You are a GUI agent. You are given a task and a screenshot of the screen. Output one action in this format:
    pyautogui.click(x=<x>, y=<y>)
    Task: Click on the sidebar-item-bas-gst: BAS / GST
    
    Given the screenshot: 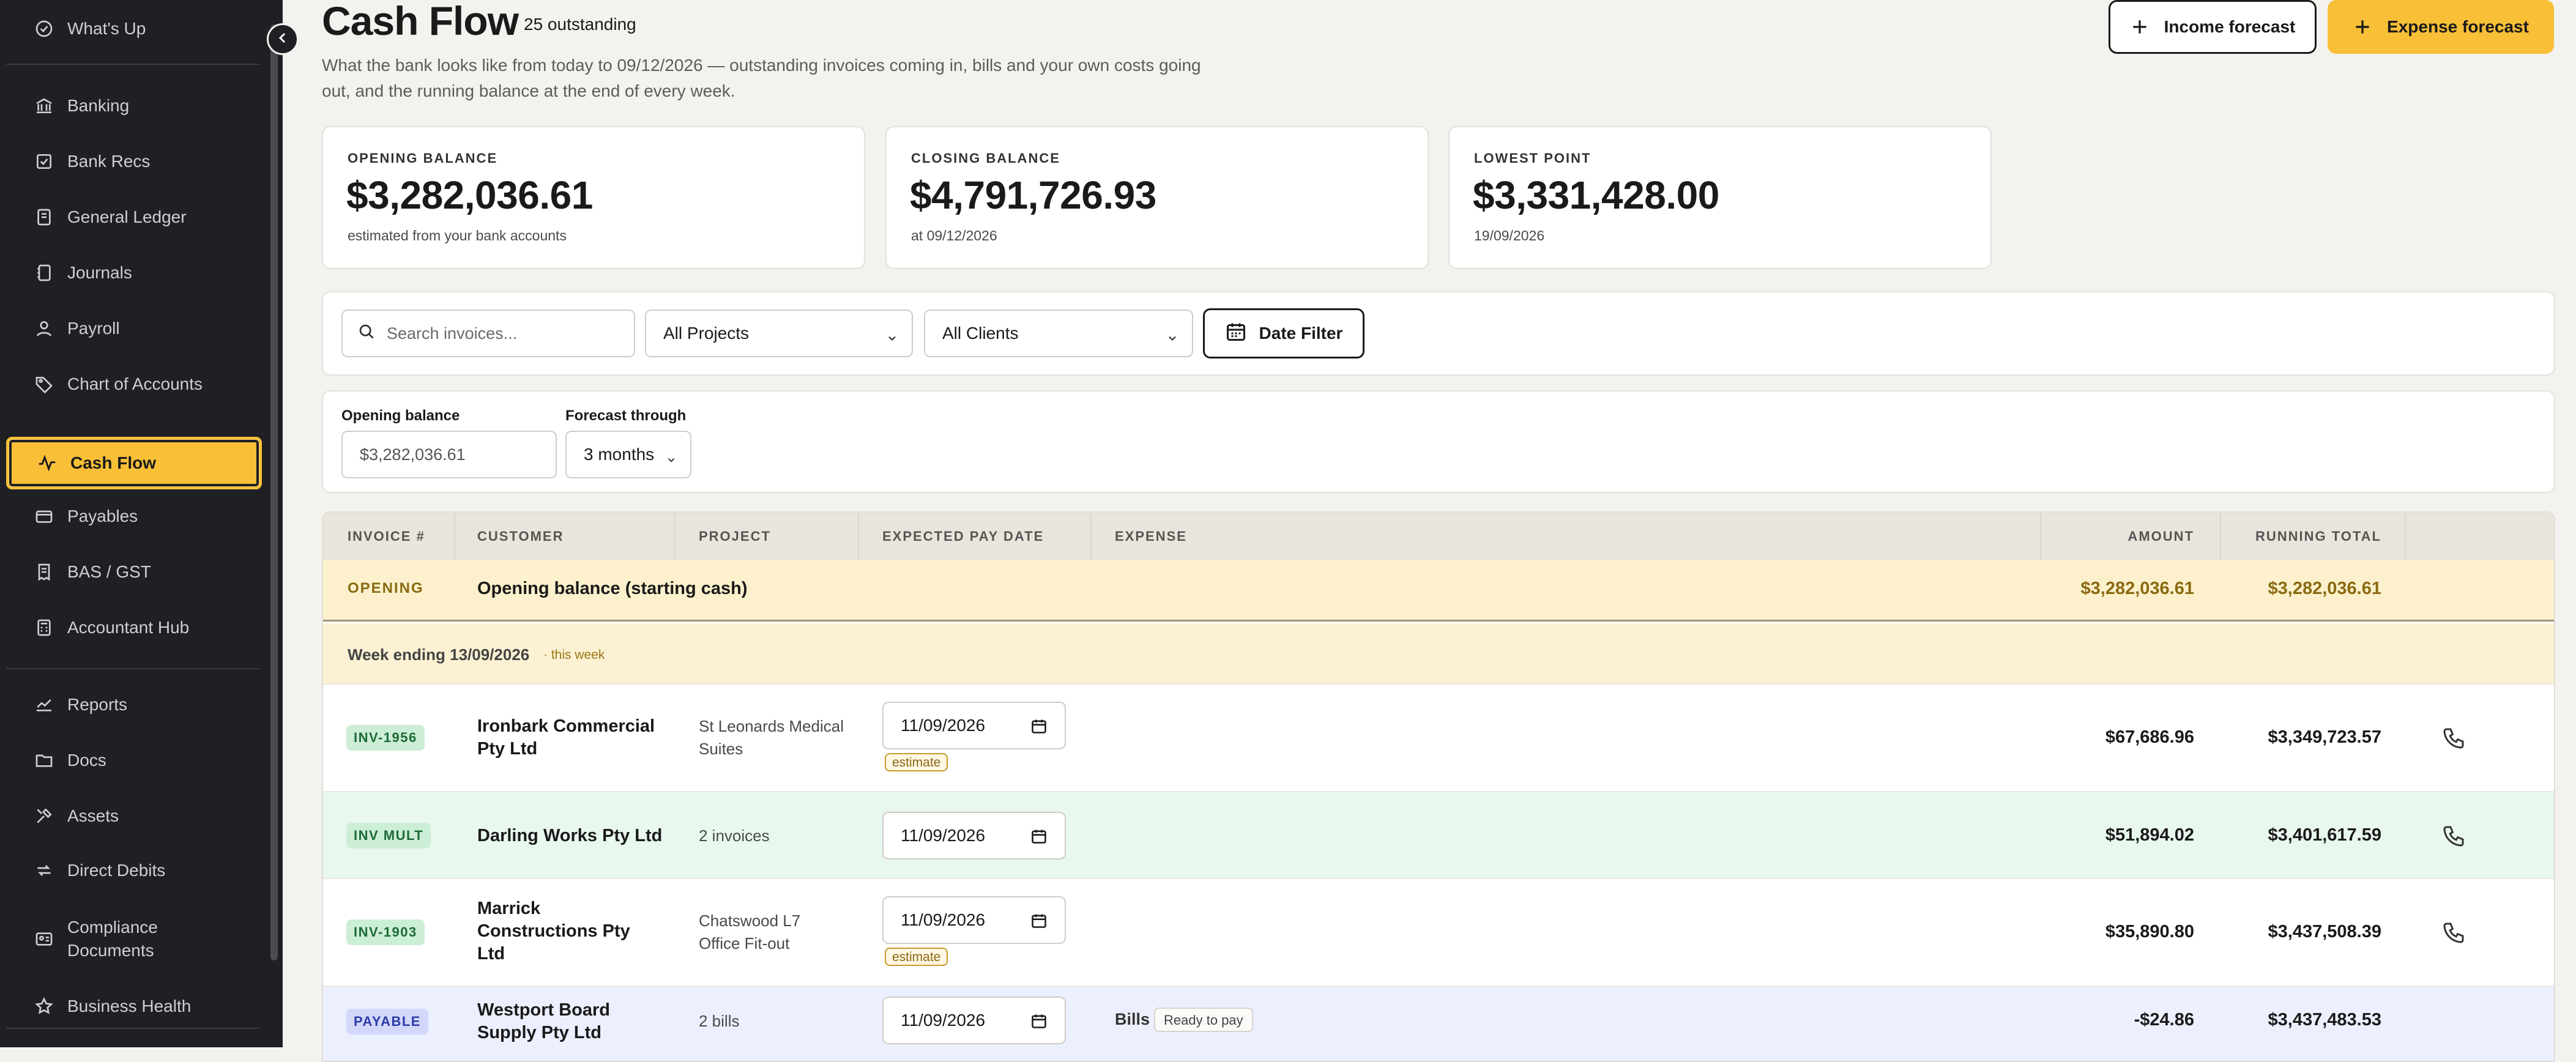 What is the action you would take?
    pyautogui.click(x=134, y=572)
    